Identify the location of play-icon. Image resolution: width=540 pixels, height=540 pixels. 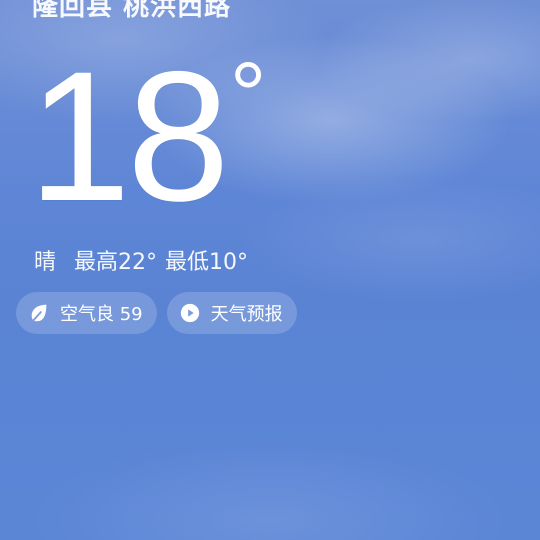
(190, 313).